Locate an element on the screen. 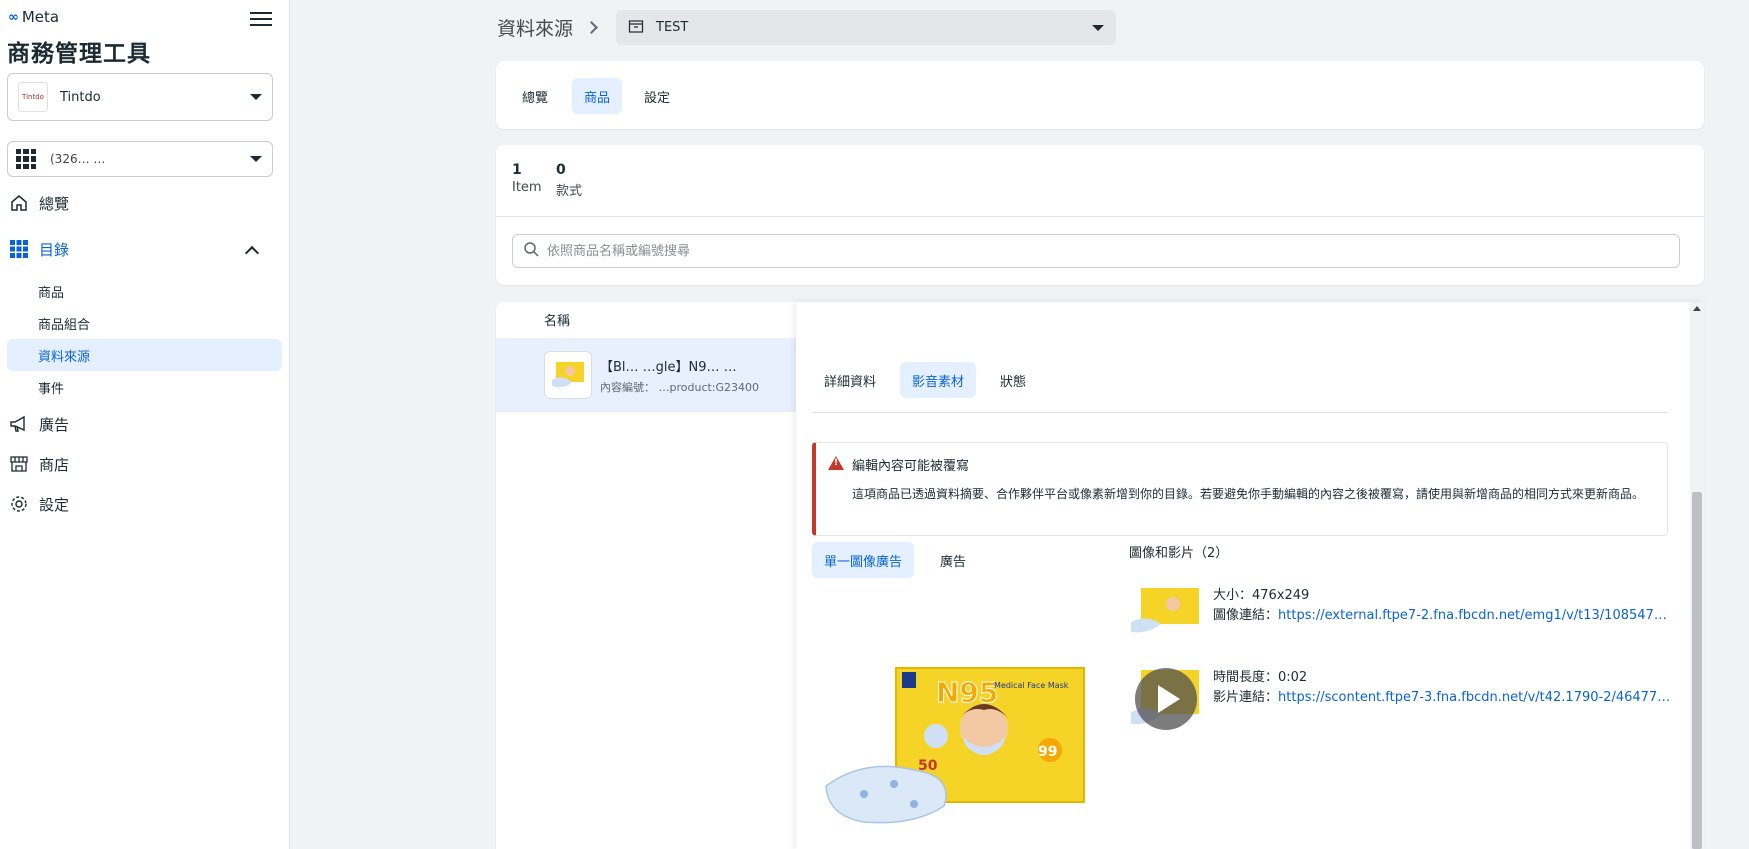 The width and height of the screenshot is (1749, 849). stat-items: 1 Item is located at coordinates (527, 178).